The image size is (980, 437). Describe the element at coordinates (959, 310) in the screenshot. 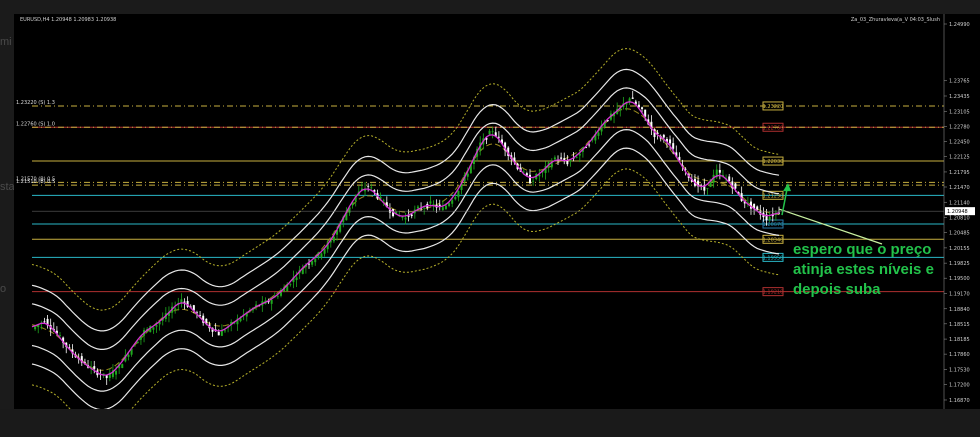

I see `price-tick-label: 1.18840` at that location.